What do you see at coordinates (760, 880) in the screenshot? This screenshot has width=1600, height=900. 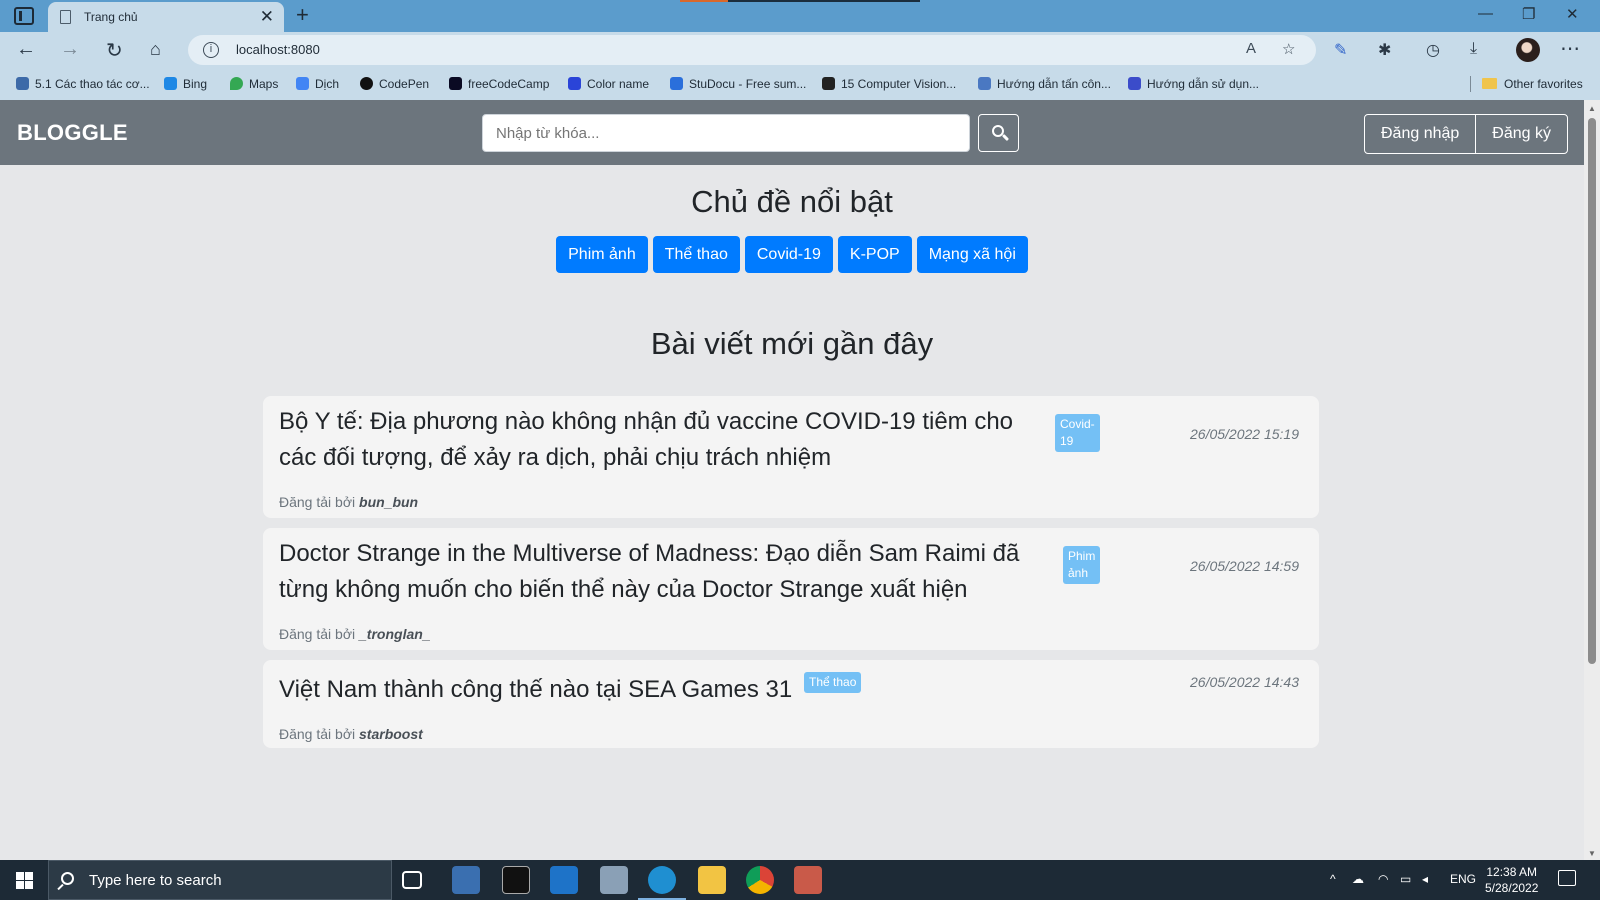 I see `chrome-icon` at bounding box center [760, 880].